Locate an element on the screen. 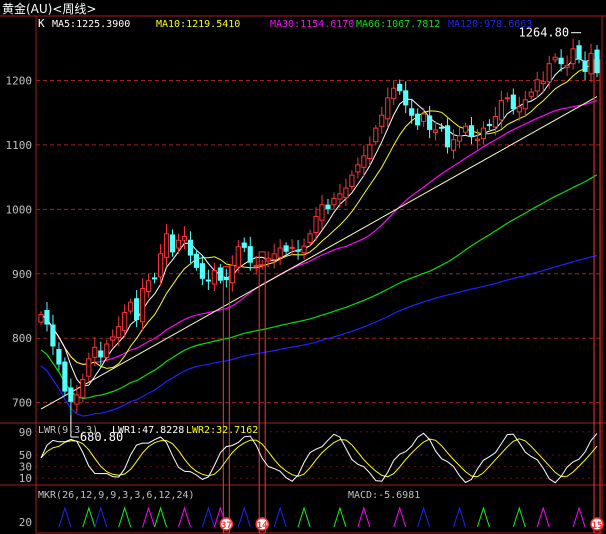 This screenshot has width=606, height=534. macd-value: MACD:-5.6981 is located at coordinates (384, 495).